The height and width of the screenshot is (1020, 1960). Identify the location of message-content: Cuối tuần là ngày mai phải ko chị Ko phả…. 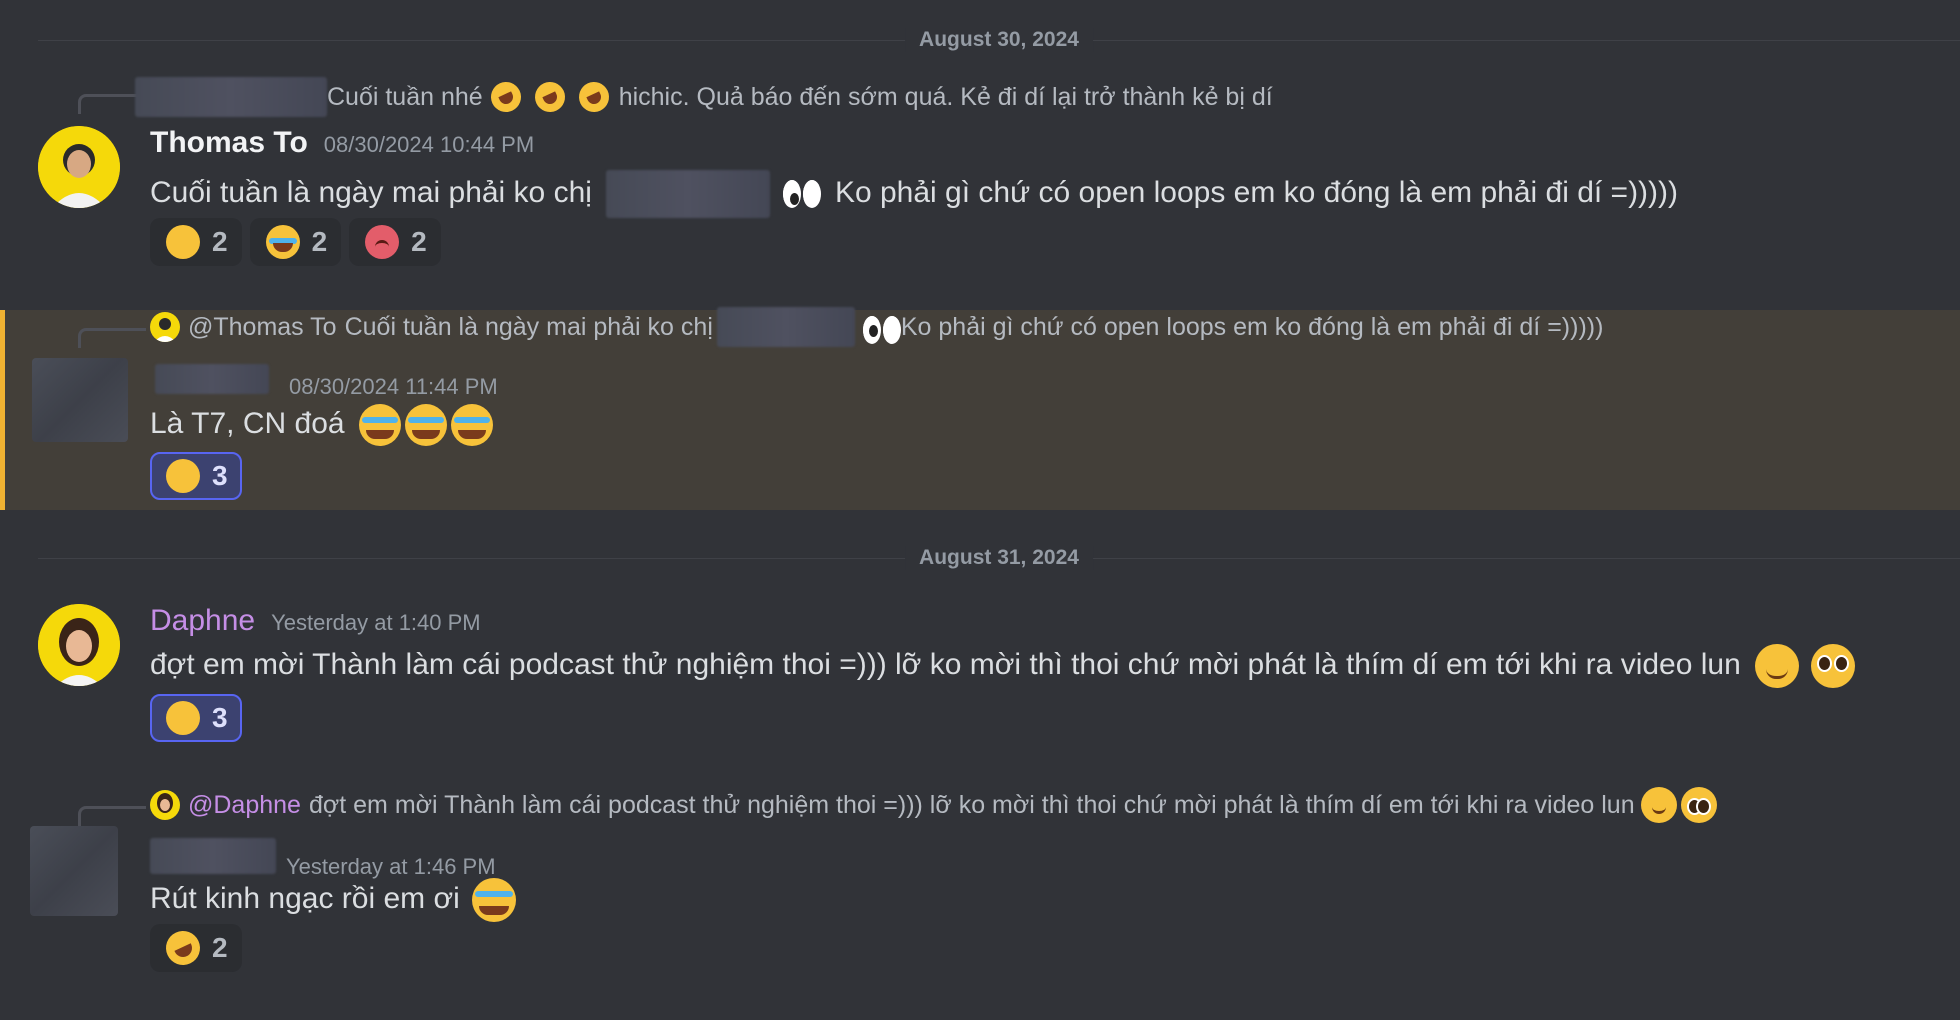
(914, 194).